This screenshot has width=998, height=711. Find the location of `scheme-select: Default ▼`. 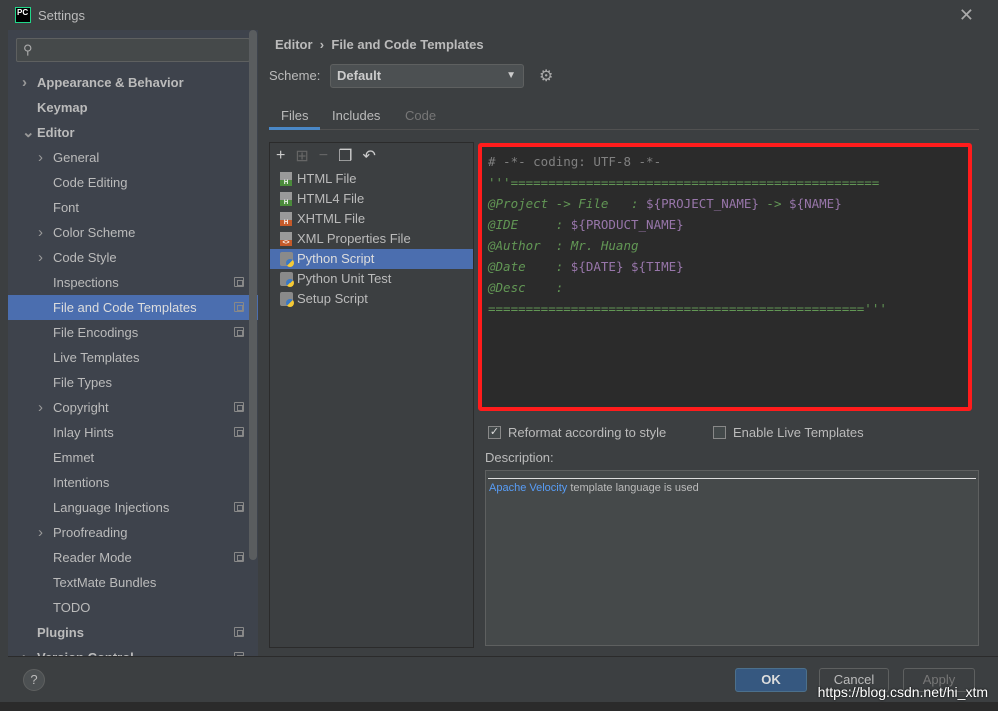

scheme-select: Default ▼ is located at coordinates (427, 76).